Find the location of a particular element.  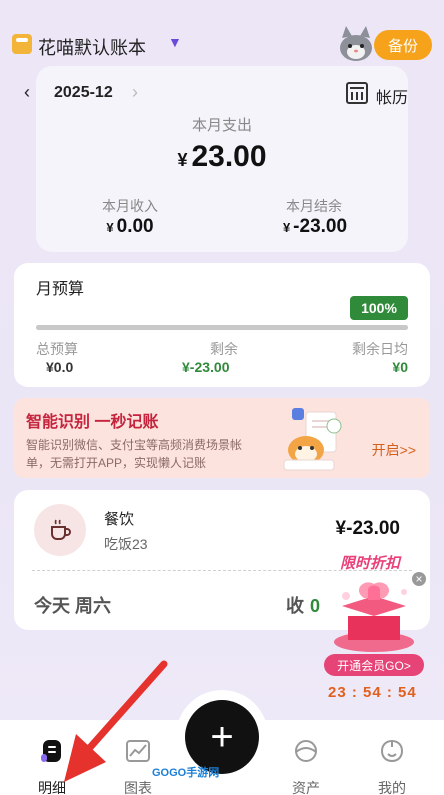

total-budget-value: ¥0.0 is located at coordinates (60, 367).